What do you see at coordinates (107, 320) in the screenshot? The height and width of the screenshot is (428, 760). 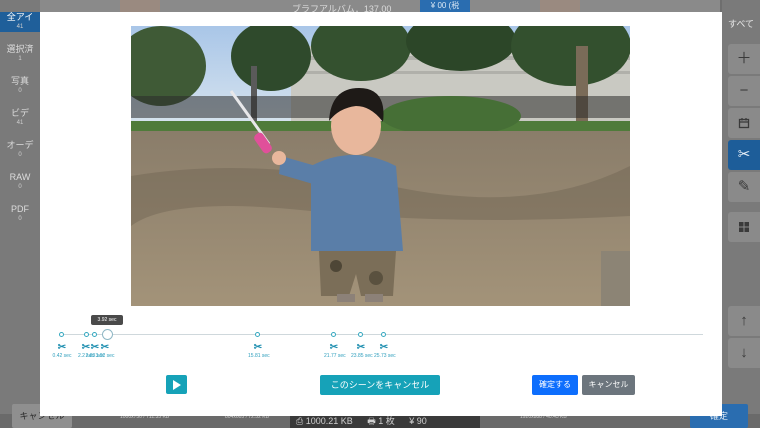 I see `timeline-time-tooltip: 3.92 sec` at bounding box center [107, 320].